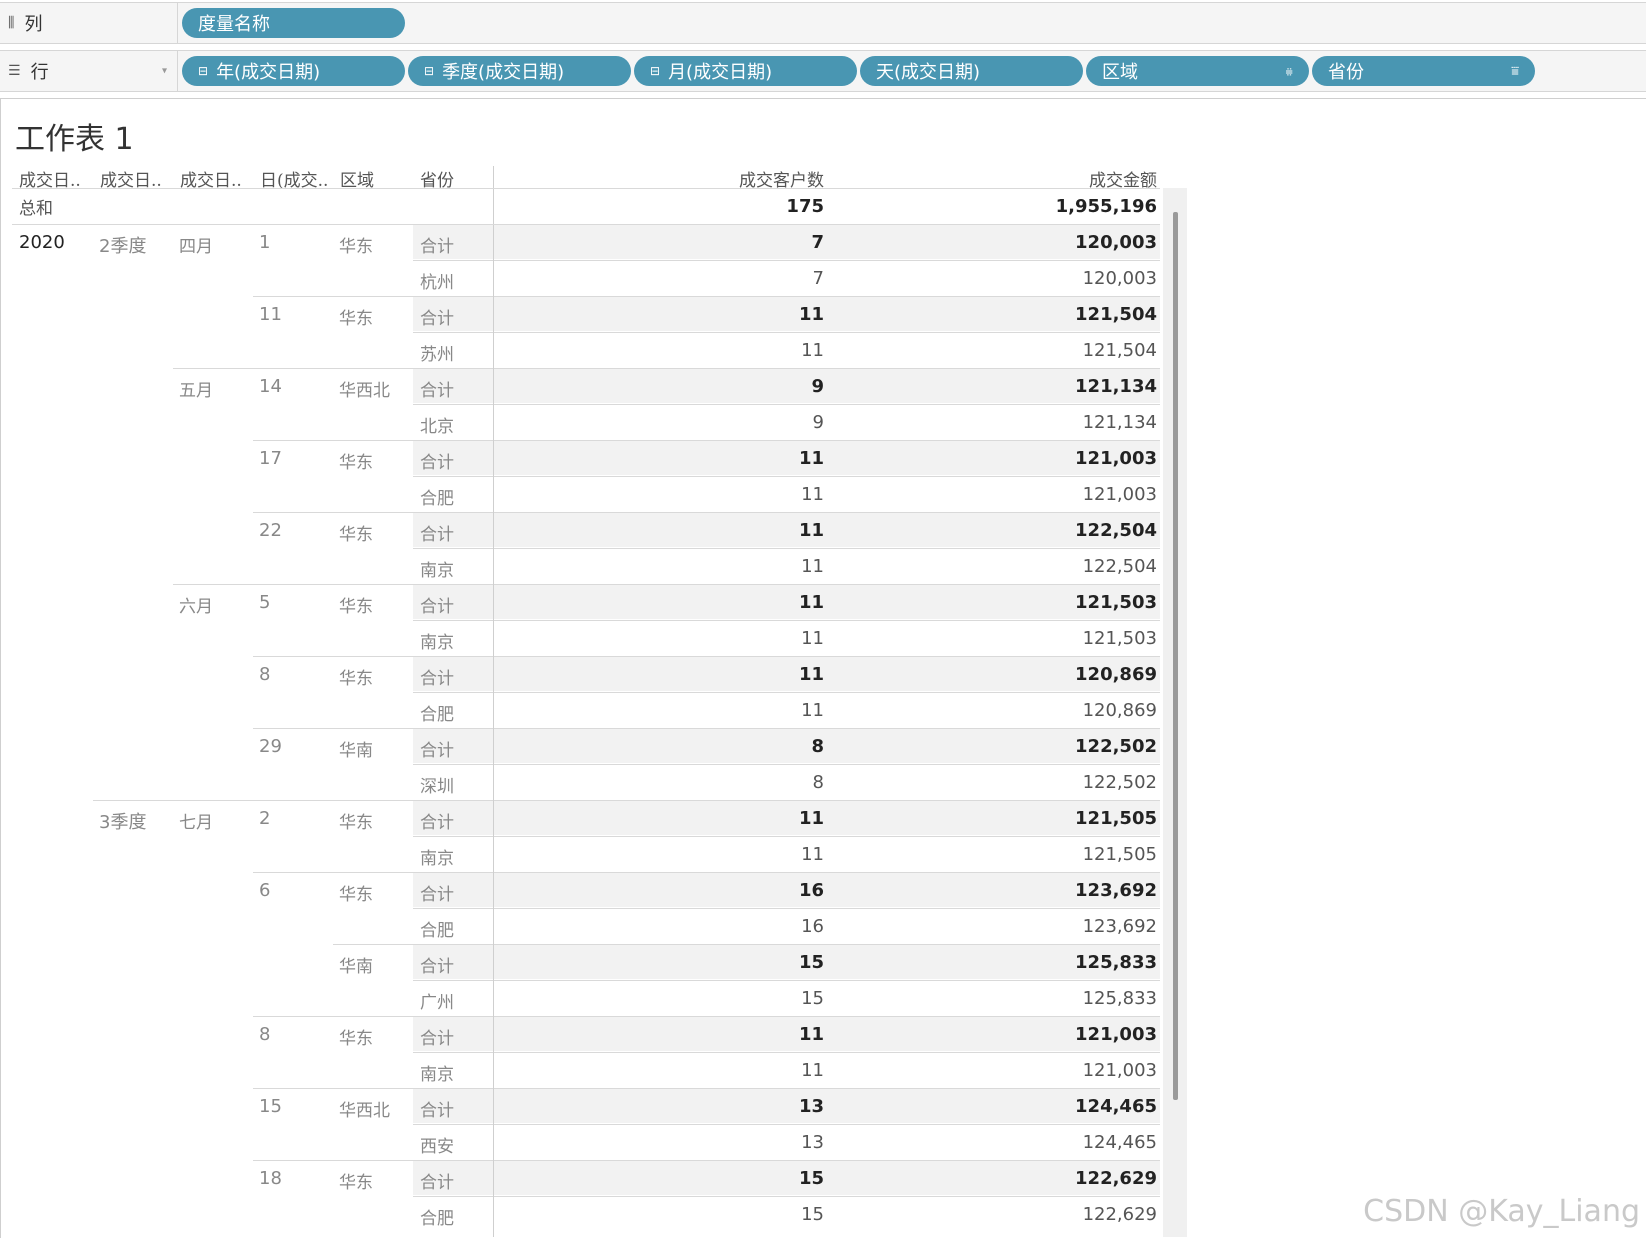 This screenshot has width=1646, height=1238. I want to click on pill-region: 区域 ⩷, so click(1197, 71).